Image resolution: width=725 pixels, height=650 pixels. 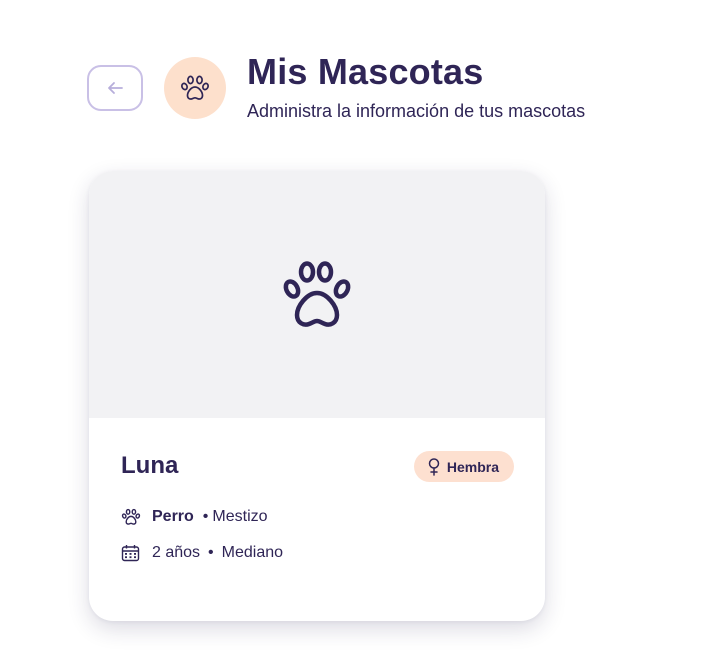 I want to click on pet-age: 2 años, so click(x=176, y=552).